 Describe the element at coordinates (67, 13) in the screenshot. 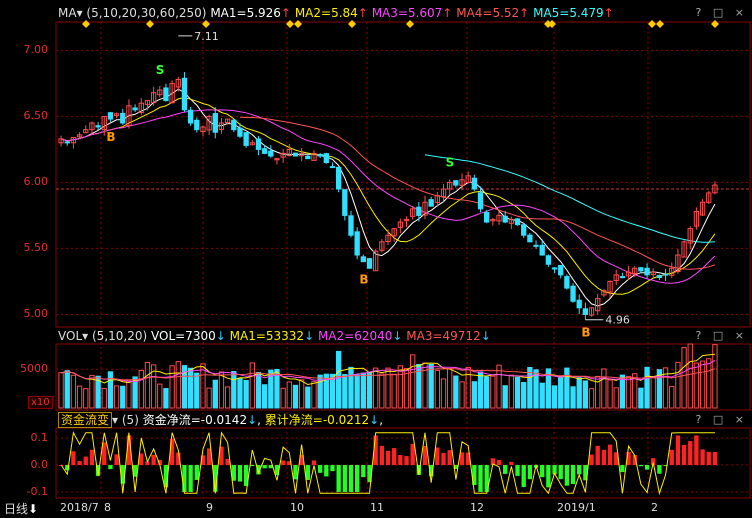

I see `ma-indicator-selector: MA` at that location.